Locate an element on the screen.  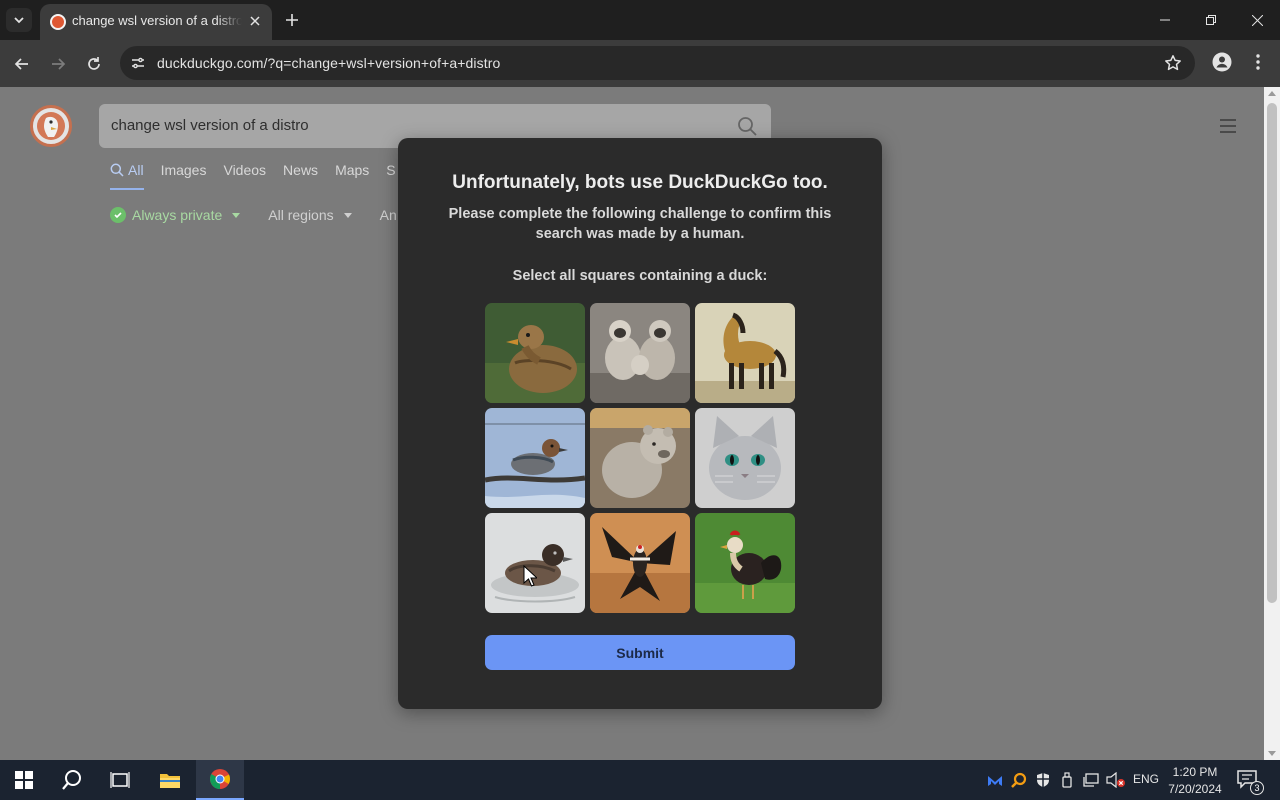
search-filters: Always private All regions An is located at coordinates (267, 215).